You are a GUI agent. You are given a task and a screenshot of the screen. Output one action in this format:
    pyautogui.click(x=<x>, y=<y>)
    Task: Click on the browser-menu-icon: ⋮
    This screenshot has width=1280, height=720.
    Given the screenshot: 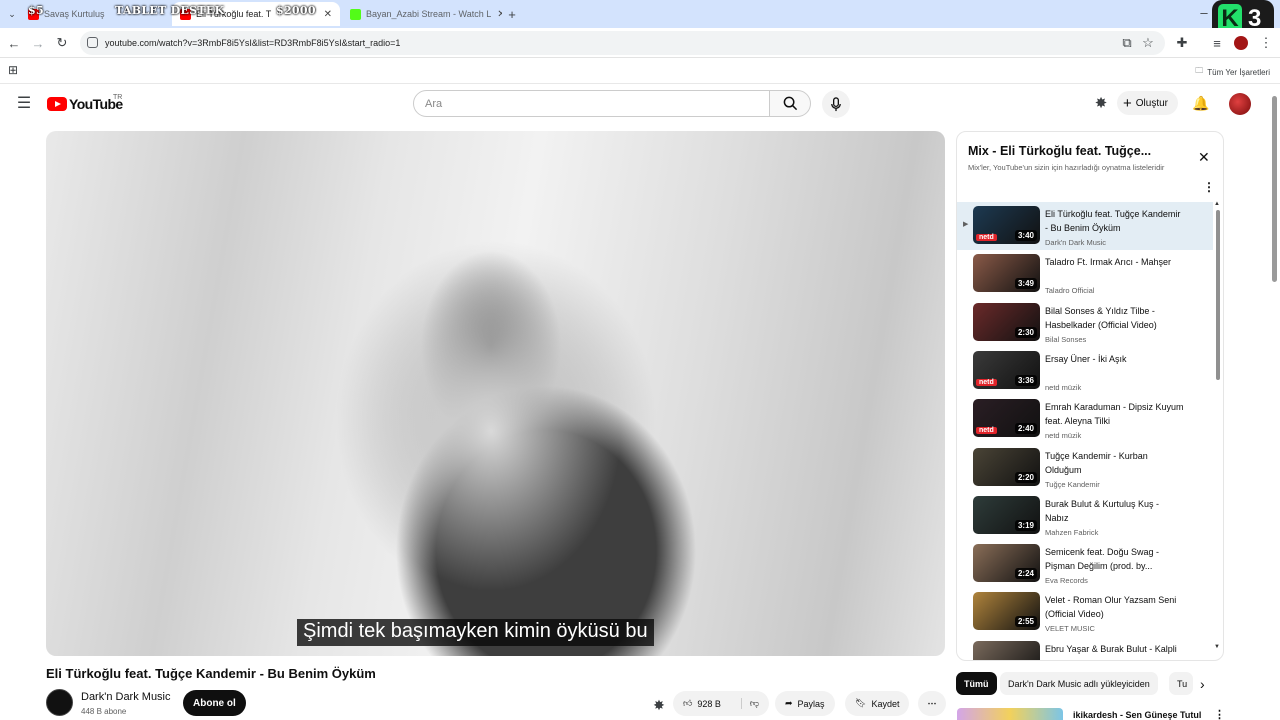 What is the action you would take?
    pyautogui.click(x=1266, y=43)
    